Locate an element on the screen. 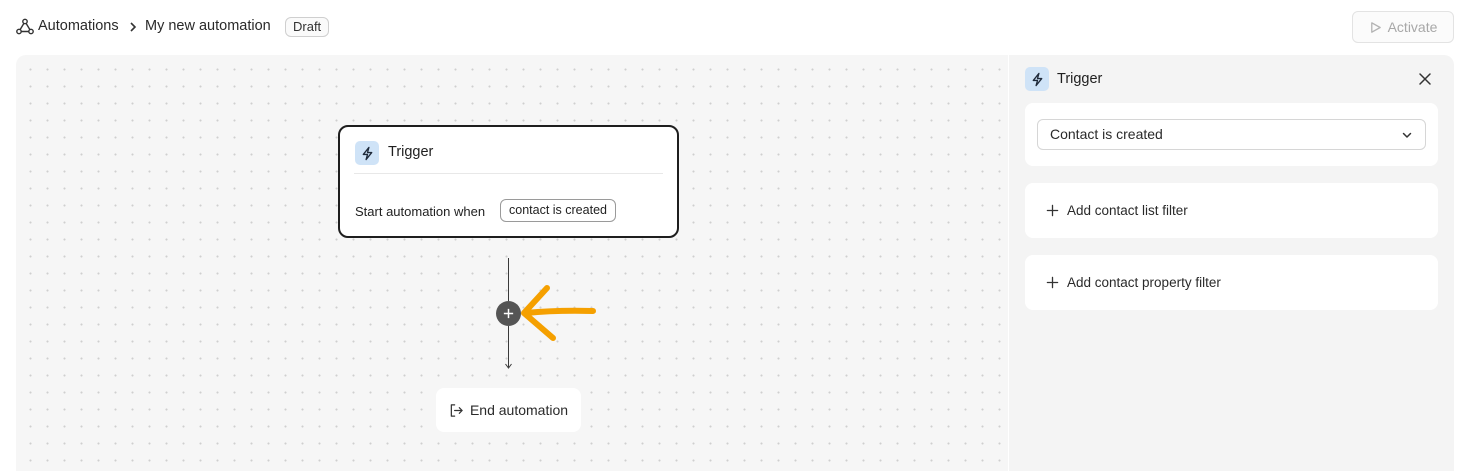 The image size is (1470, 471). chevron-right-icon is located at coordinates (133, 27).